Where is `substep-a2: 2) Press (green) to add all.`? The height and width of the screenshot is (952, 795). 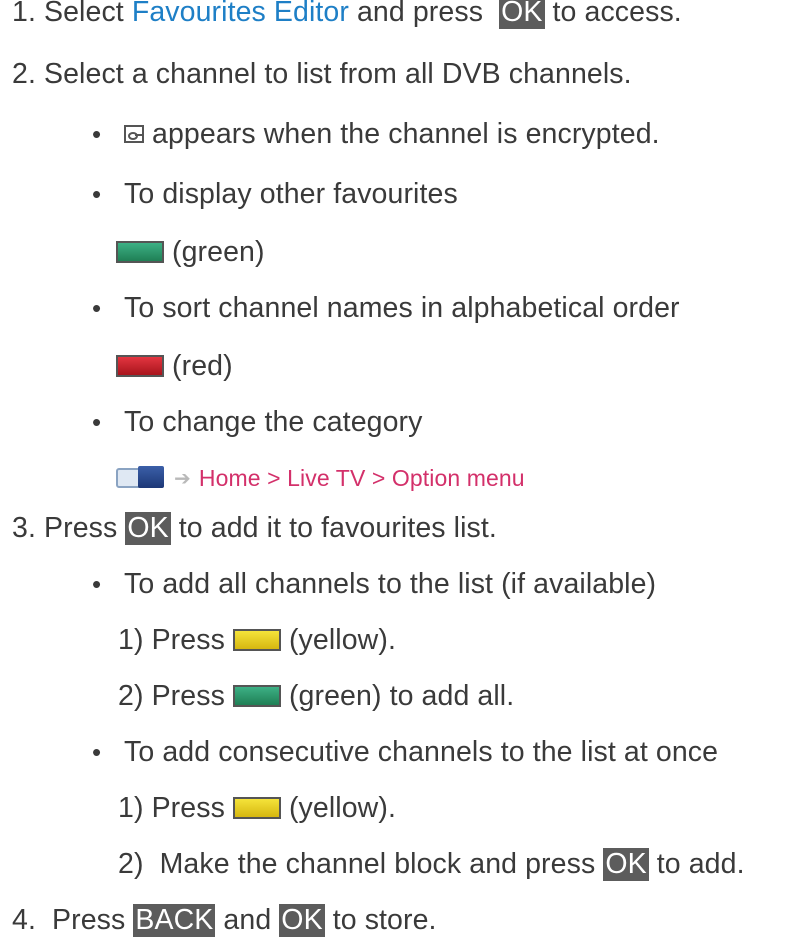
substep-a2: 2) Press (green) to add all. is located at coordinates (456, 696).